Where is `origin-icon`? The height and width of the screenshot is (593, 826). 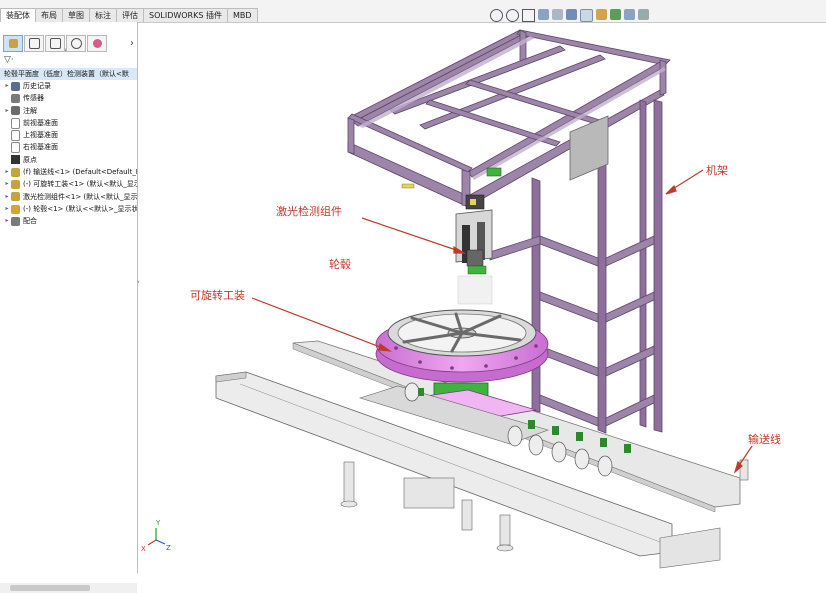
origin-icon is located at coordinates (15, 160).